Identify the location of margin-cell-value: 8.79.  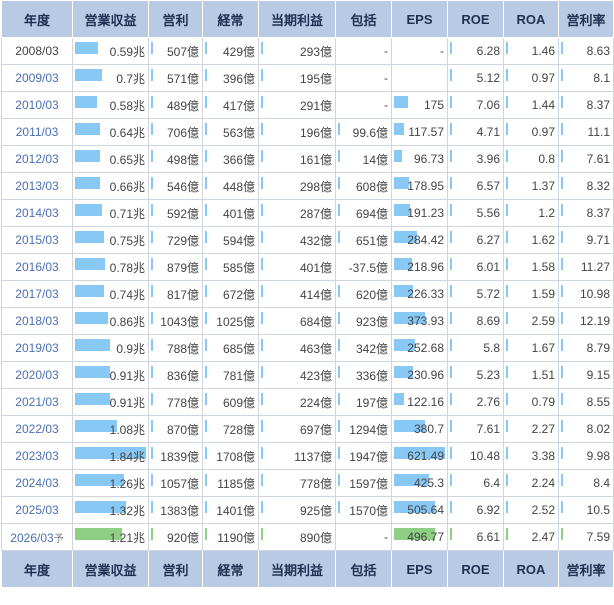
(598, 348).